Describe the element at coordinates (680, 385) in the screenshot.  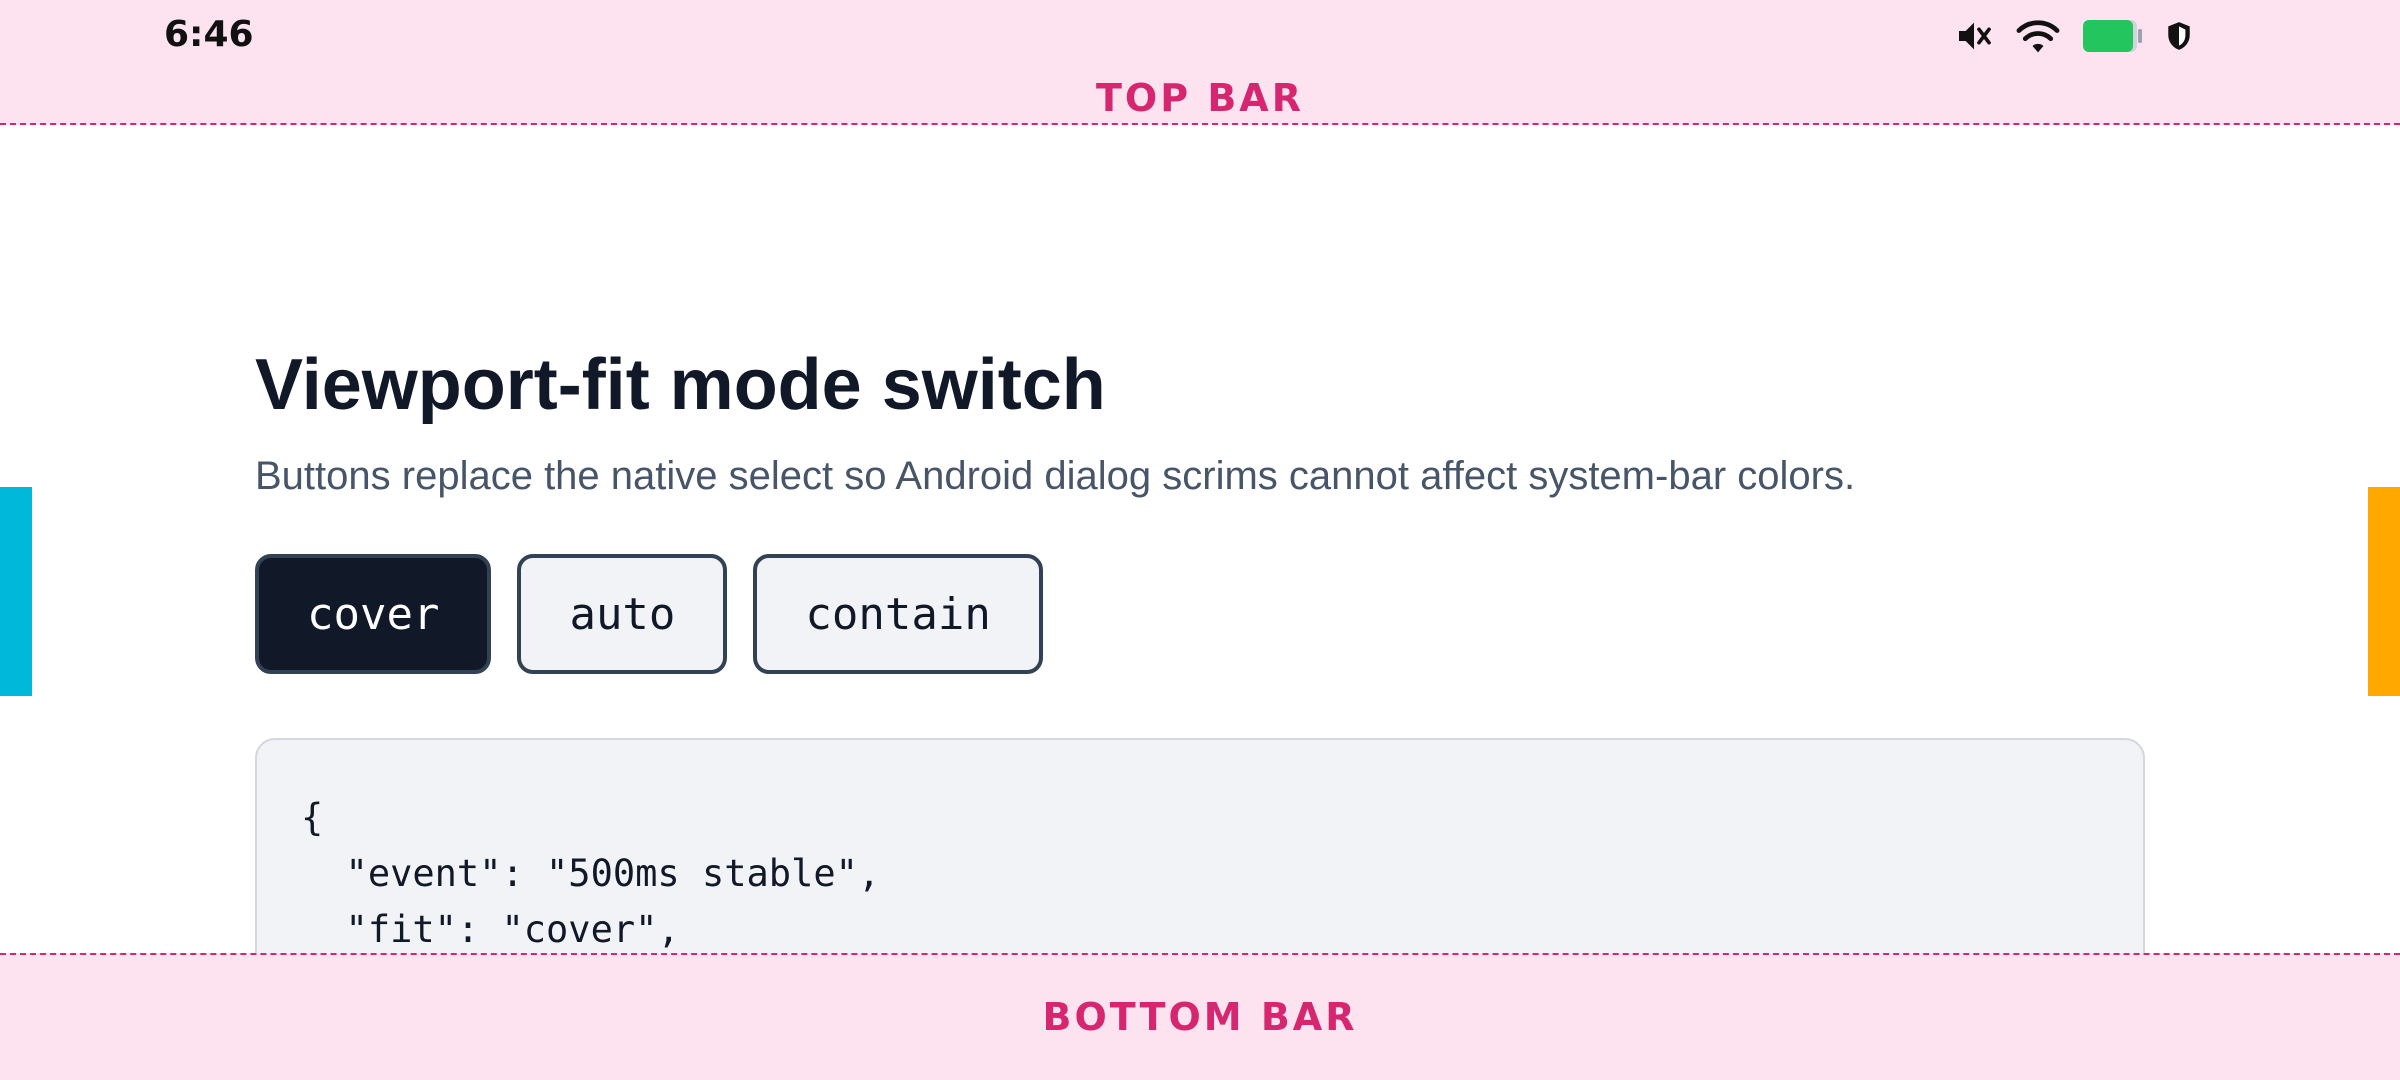
I see `page-title: Viewport-fit mode switch` at that location.